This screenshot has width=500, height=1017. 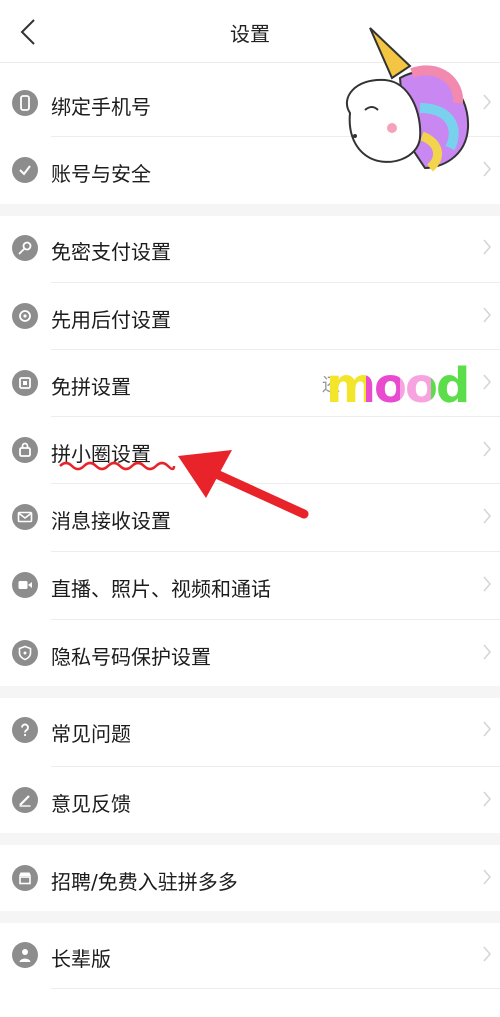 I want to click on settings-item-recruit-settle: 招聘/免费入驻拼多多, so click(x=250, y=878).